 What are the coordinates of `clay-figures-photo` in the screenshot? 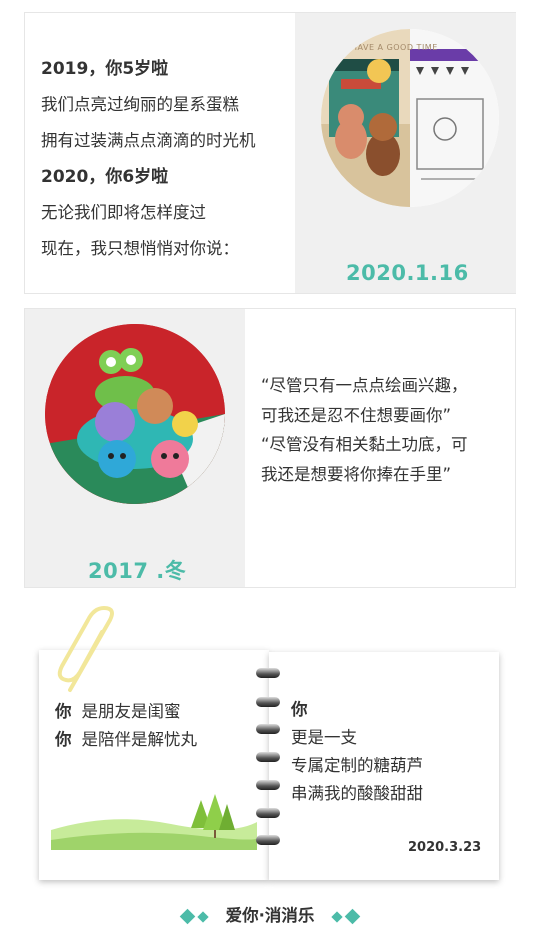 It's located at (135, 414).